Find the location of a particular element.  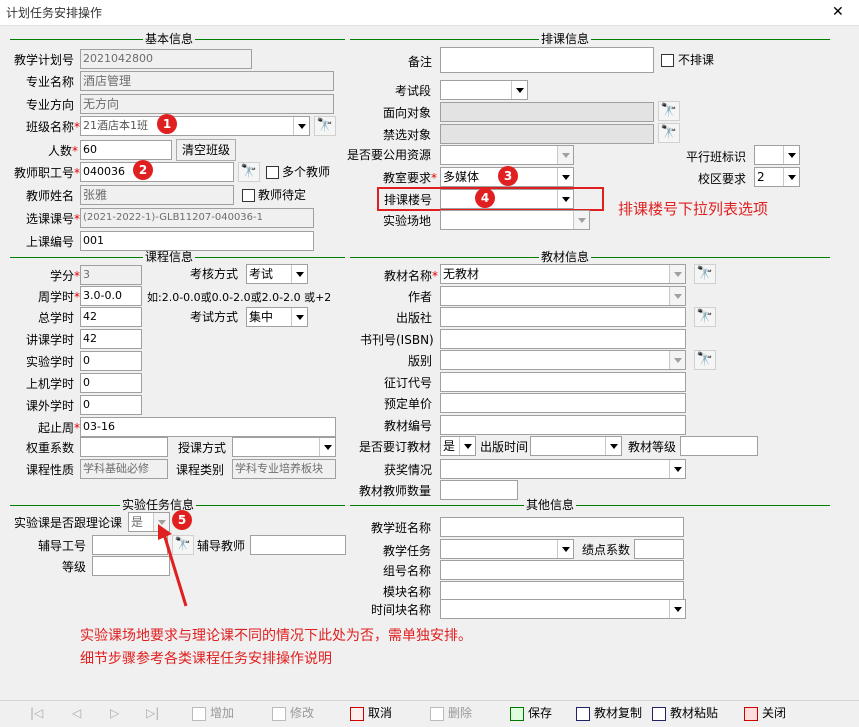

teacher-id-field: 040036 is located at coordinates (157, 172).